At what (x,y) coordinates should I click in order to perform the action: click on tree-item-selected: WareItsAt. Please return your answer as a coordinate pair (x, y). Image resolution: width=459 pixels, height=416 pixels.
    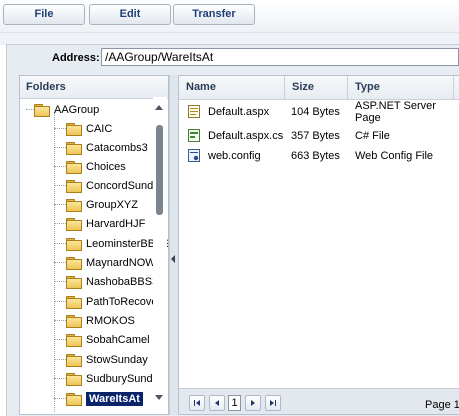
    Looking at the image, I should click on (98, 398).